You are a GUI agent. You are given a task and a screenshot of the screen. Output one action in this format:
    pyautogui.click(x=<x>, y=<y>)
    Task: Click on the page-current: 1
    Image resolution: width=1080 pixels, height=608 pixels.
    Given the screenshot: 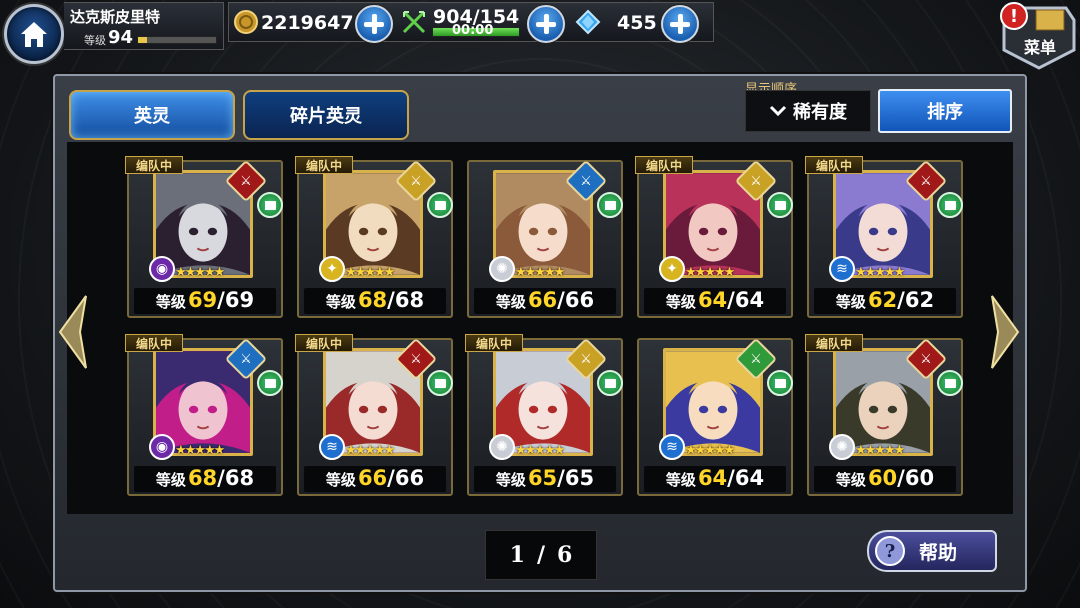 What is the action you would take?
    pyautogui.click(x=517, y=555)
    